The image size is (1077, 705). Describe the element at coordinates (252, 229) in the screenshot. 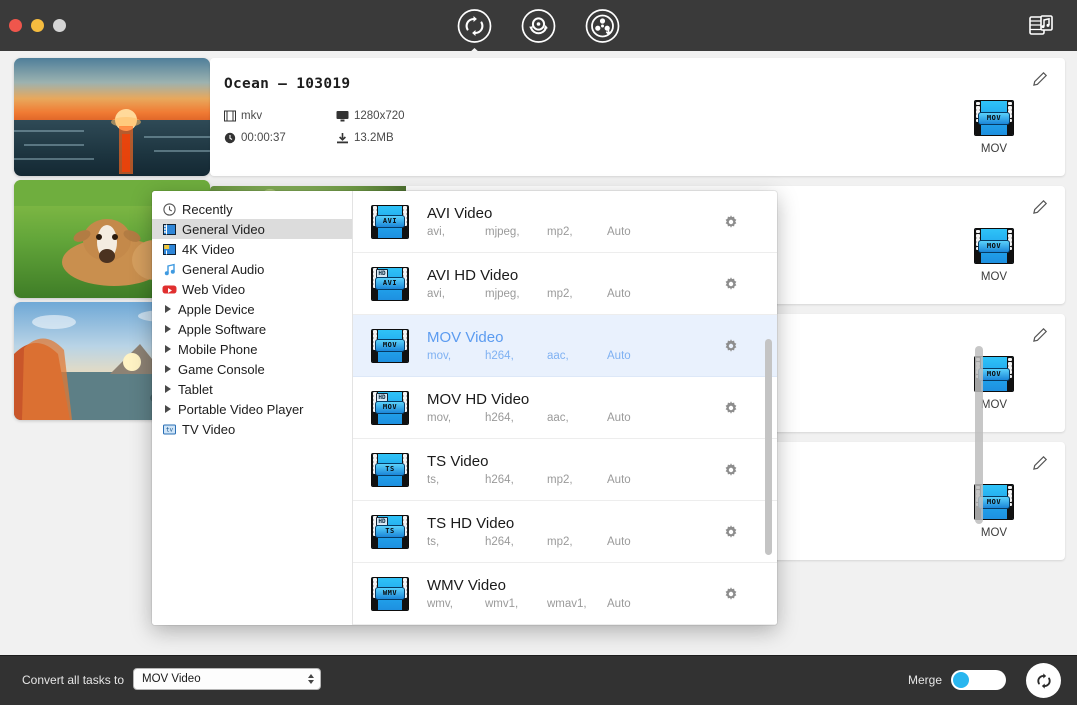

I see `category-item-general-video: General Video` at that location.